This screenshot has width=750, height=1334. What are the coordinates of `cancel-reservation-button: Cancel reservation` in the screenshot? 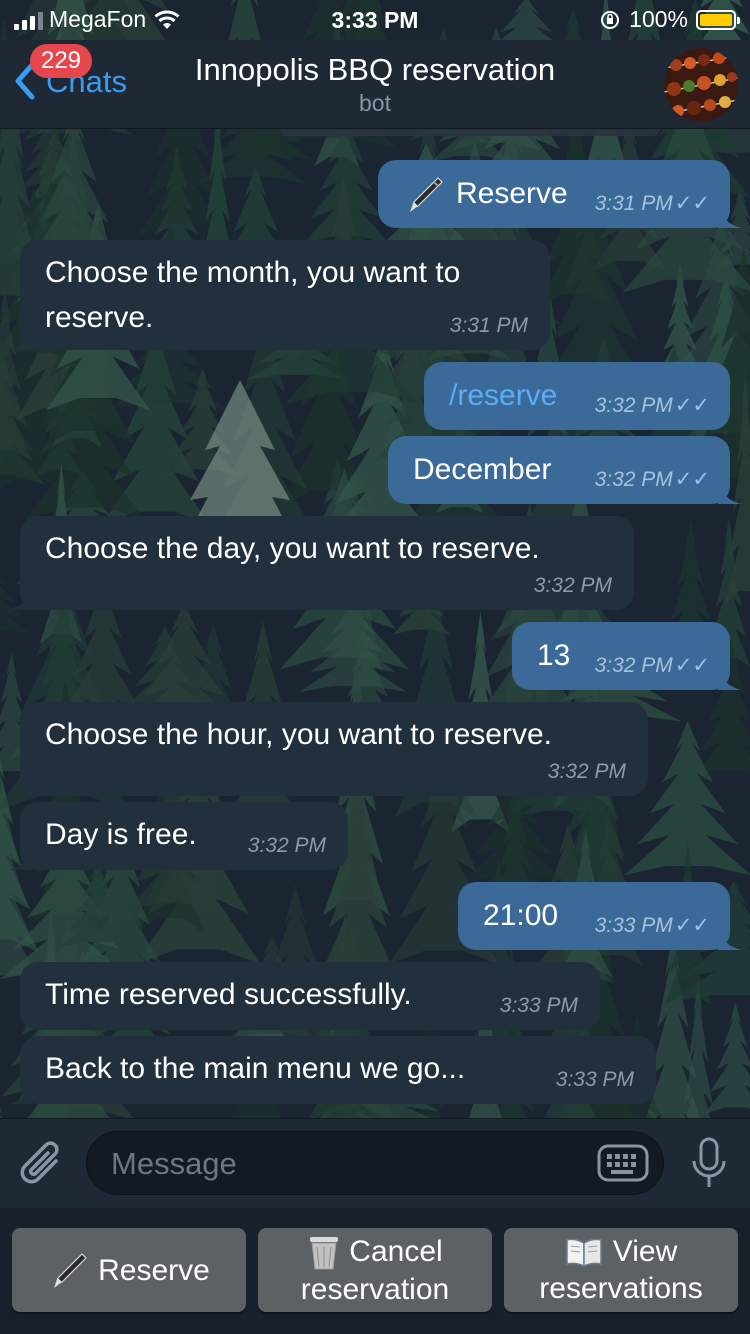 It's located at (375, 1270).